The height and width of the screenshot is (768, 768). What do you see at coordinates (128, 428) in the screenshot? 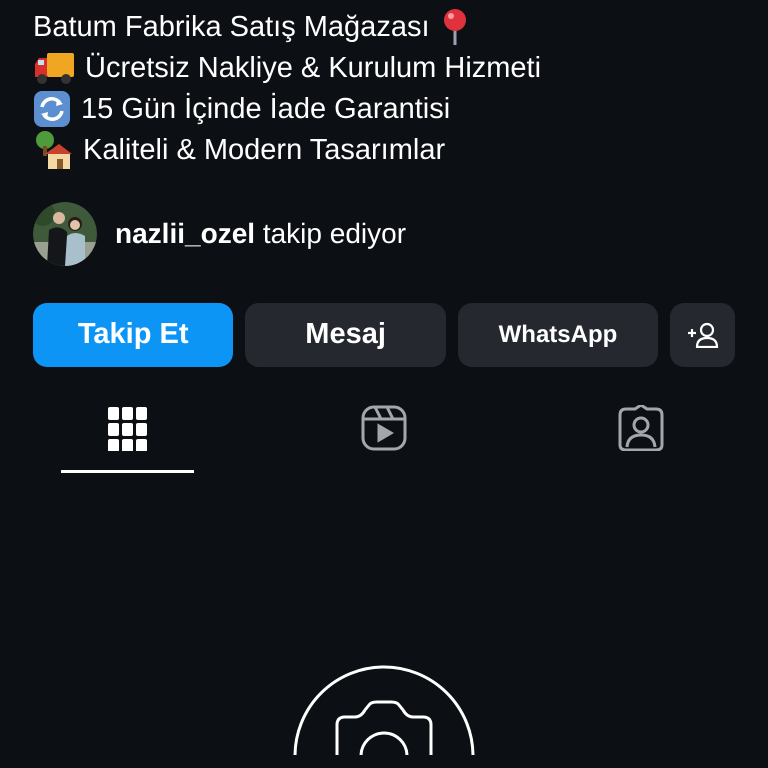
I see `grid-icon` at bounding box center [128, 428].